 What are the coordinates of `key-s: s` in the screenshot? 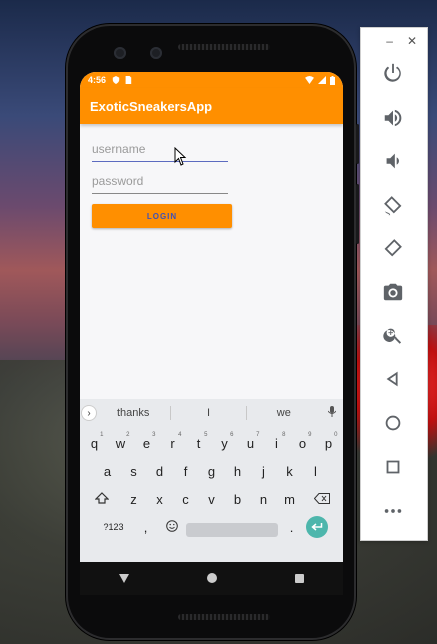 It's located at (134, 471).